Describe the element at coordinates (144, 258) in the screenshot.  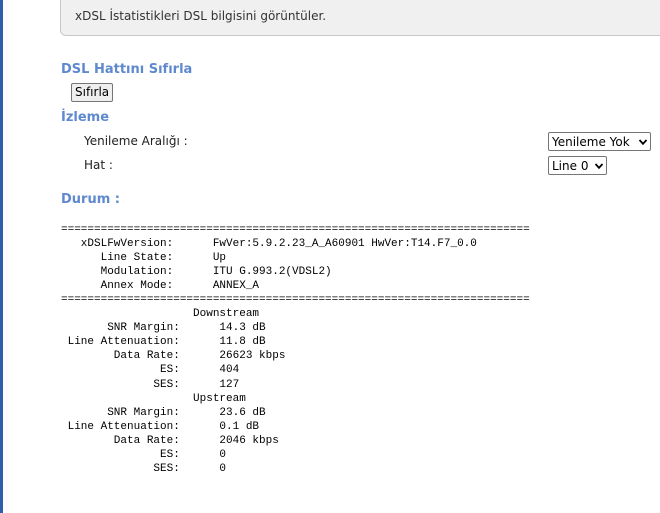
I see `stats-line: Line State: Up` at that location.